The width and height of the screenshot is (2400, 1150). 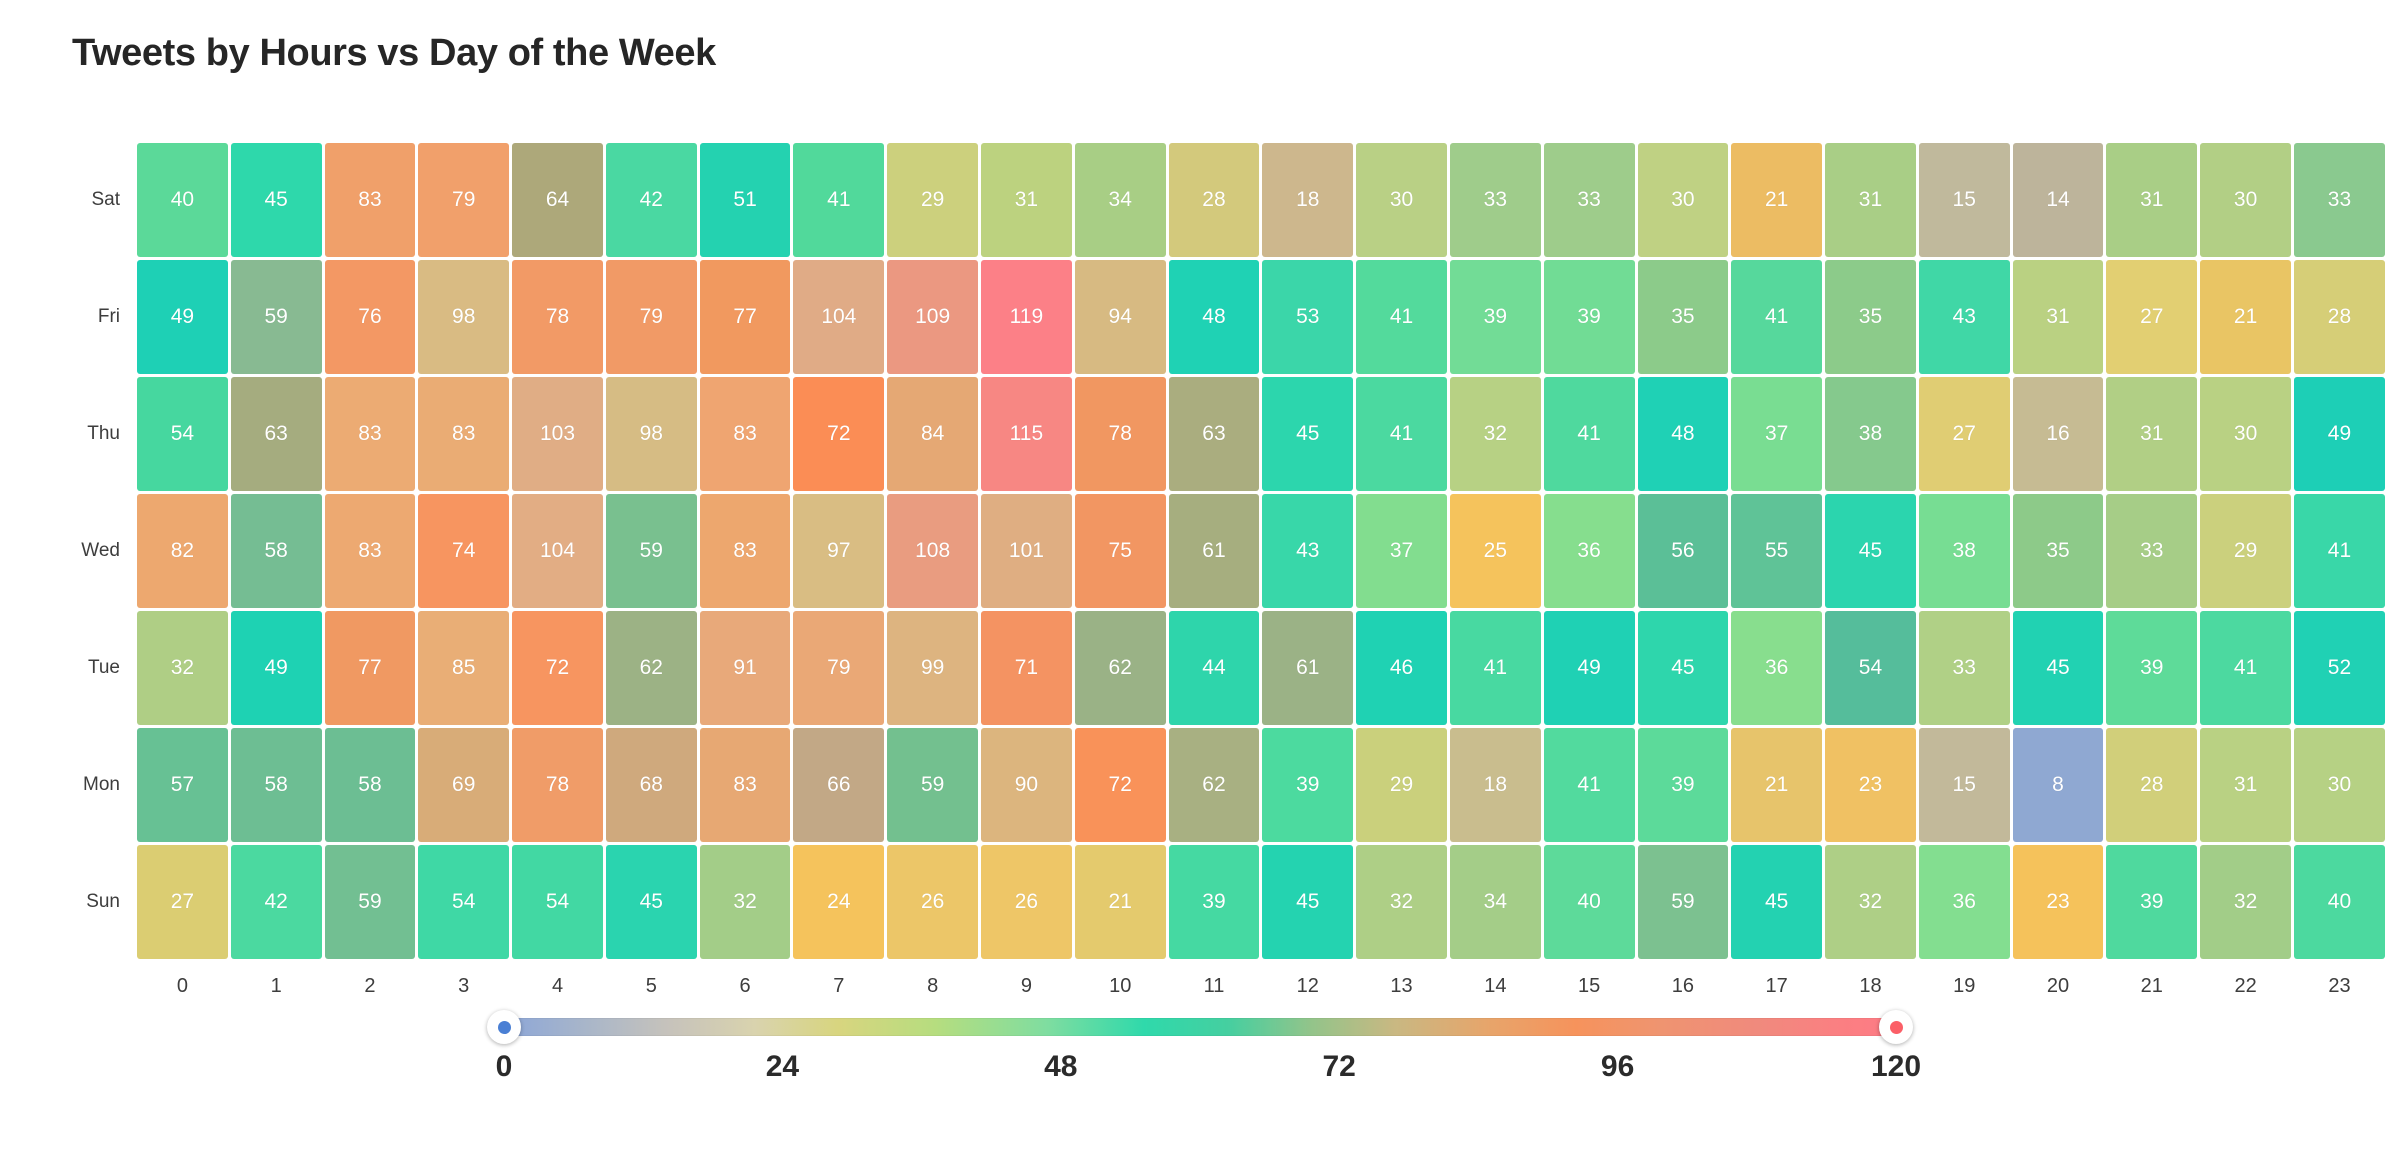 What do you see at coordinates (745, 668) in the screenshot?
I see `heatmap-cell: 91` at bounding box center [745, 668].